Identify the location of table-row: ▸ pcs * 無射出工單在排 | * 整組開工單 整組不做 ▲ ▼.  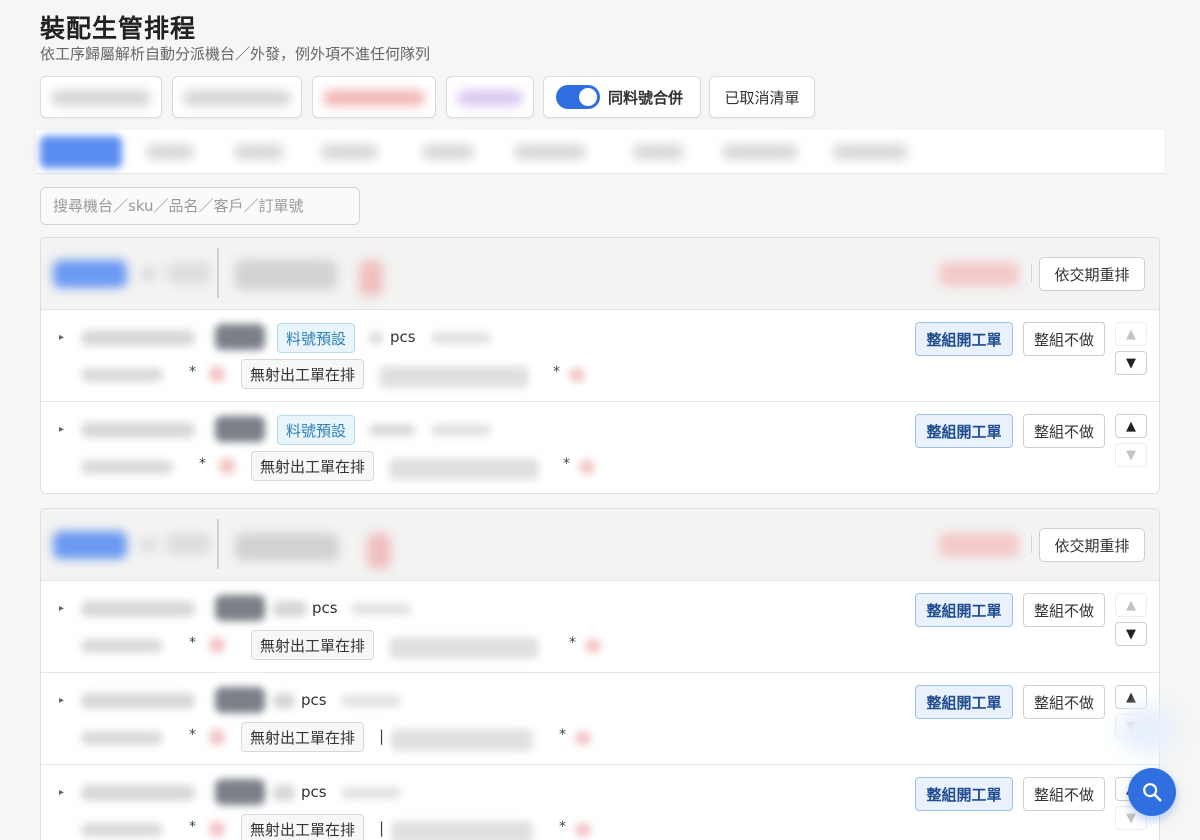
(600, 802).